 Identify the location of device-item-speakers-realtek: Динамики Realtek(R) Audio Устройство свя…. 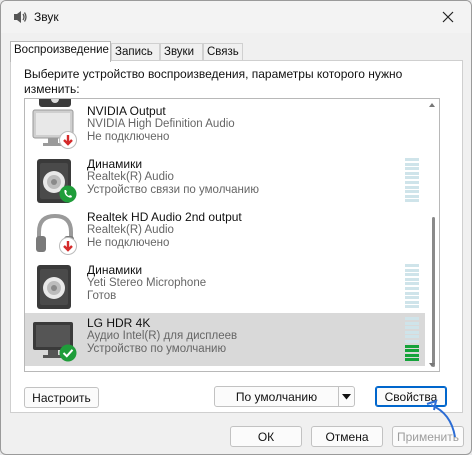
(225, 180).